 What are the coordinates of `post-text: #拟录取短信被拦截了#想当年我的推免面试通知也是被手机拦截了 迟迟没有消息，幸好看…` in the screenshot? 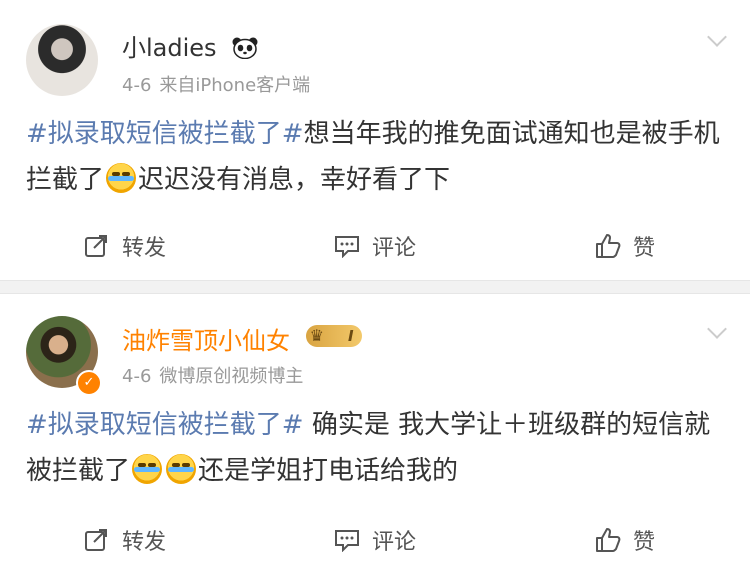 It's located at (373, 157).